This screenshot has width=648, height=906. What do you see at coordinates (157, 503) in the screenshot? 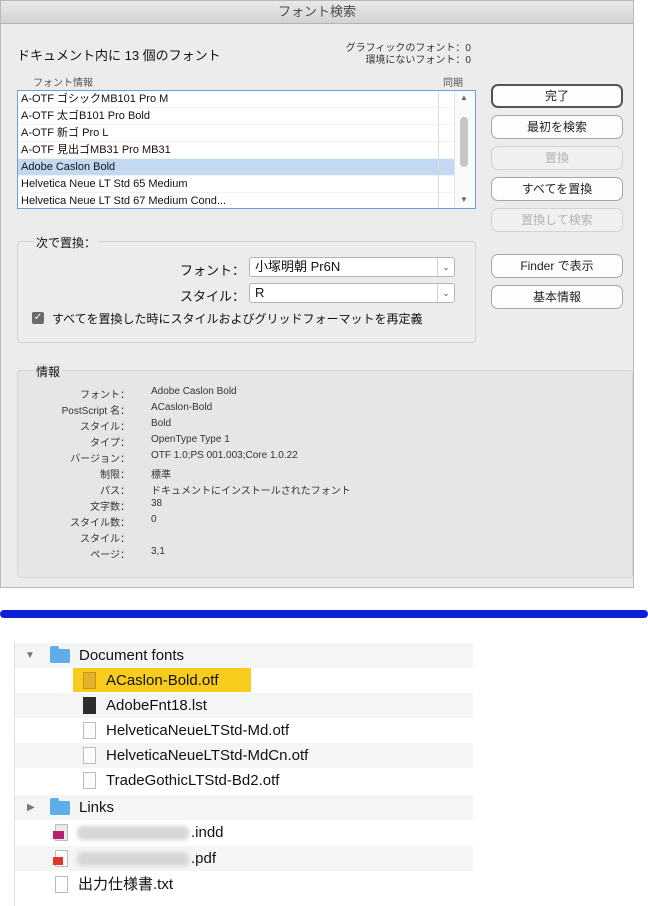
I see `info-value: 38` at bounding box center [157, 503].